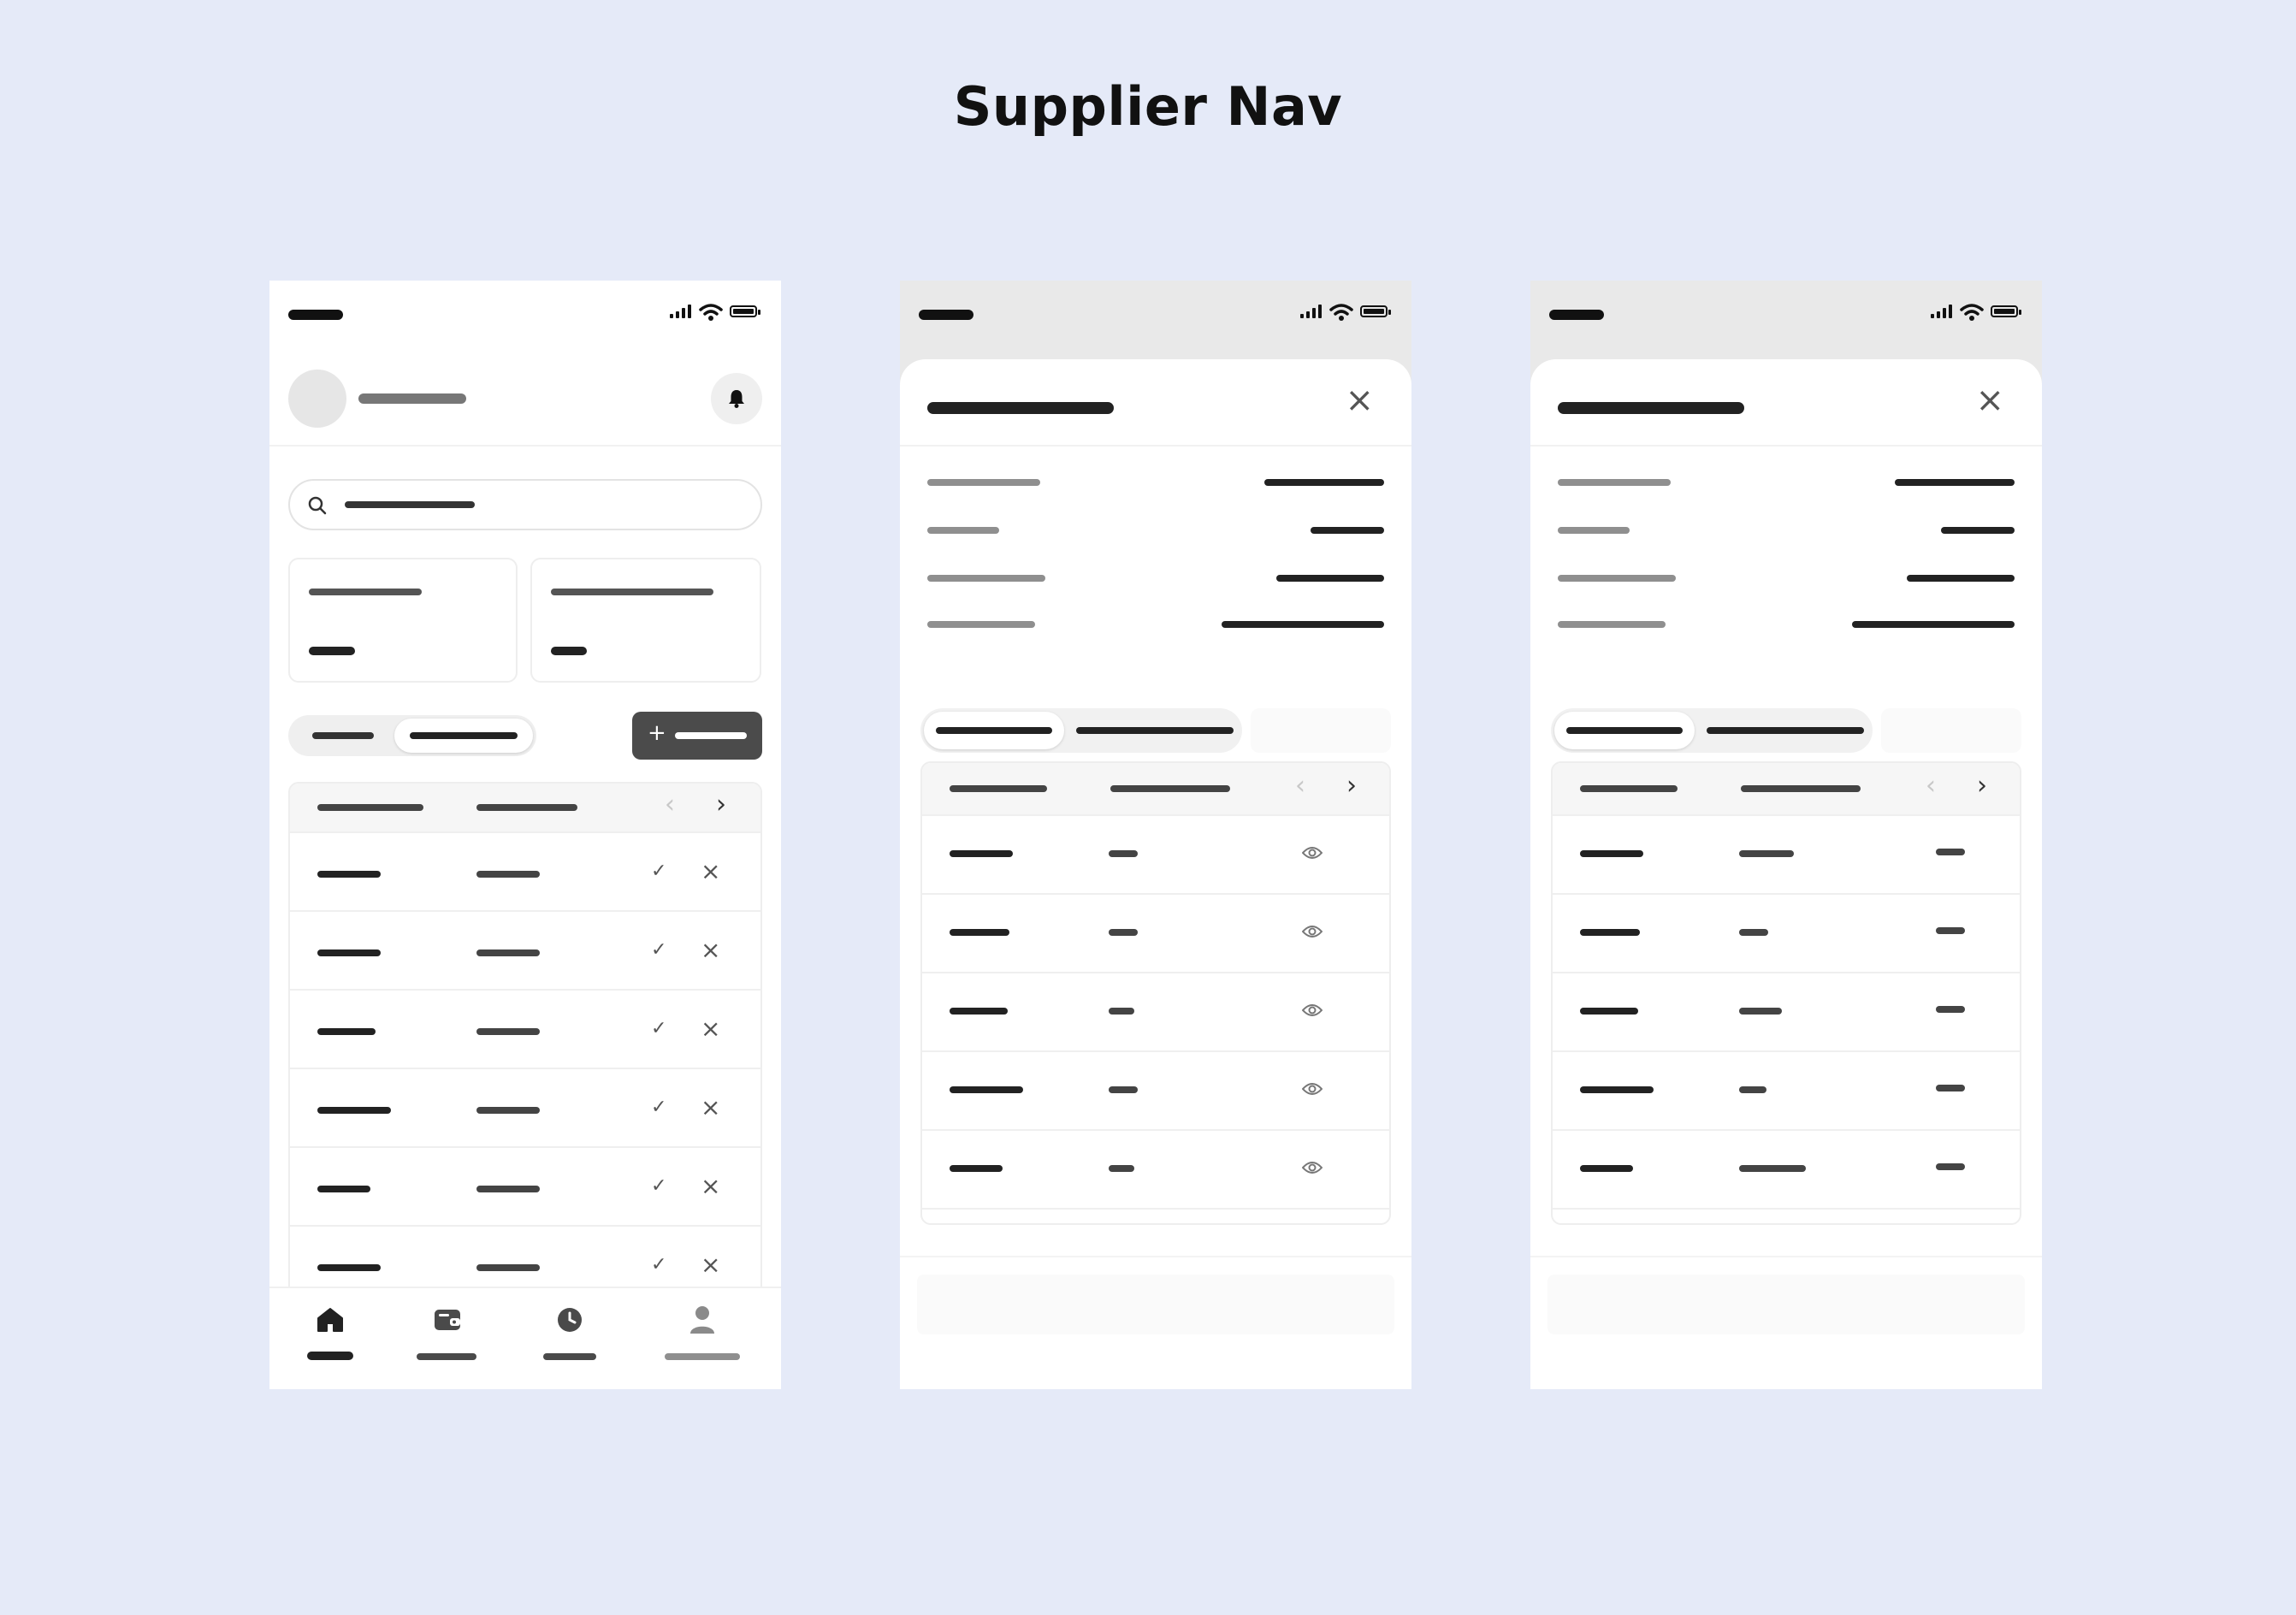 The height and width of the screenshot is (1615, 2296). What do you see at coordinates (525, 1338) in the screenshot?
I see `bottom-nav` at bounding box center [525, 1338].